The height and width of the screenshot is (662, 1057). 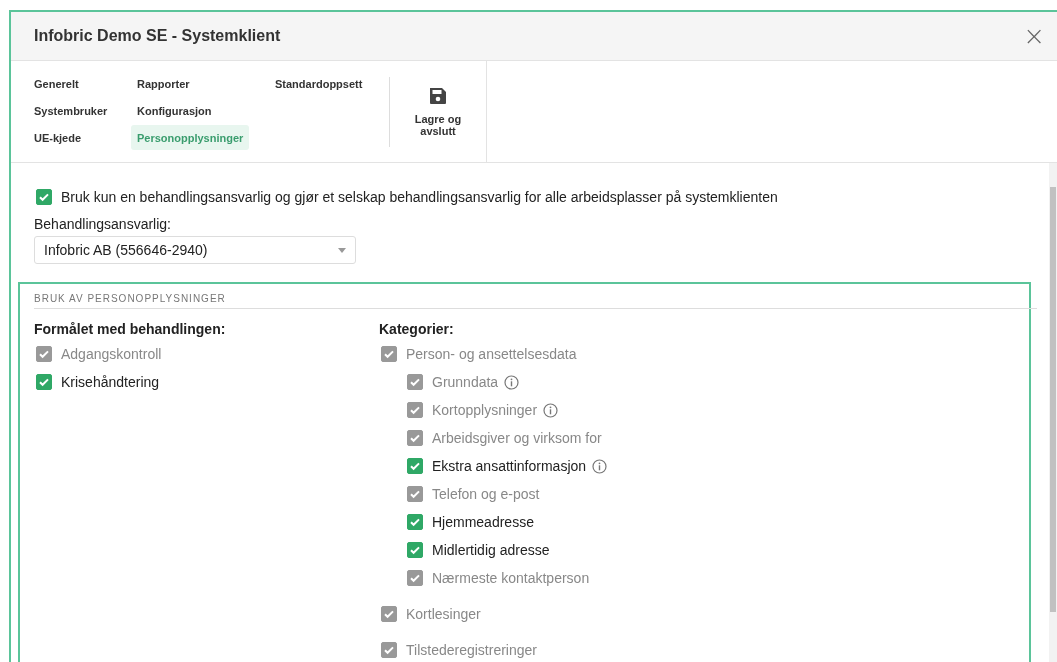 What do you see at coordinates (157, 36) in the screenshot?
I see `window-title: Infobric Demo SE - Systemklient` at bounding box center [157, 36].